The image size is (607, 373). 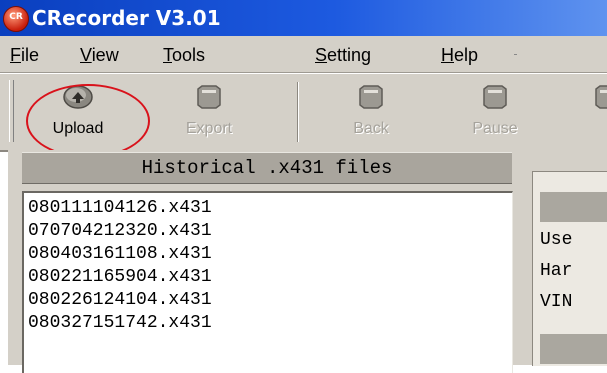 I want to click on menu-help-rest: elp, so click(x=466, y=55).